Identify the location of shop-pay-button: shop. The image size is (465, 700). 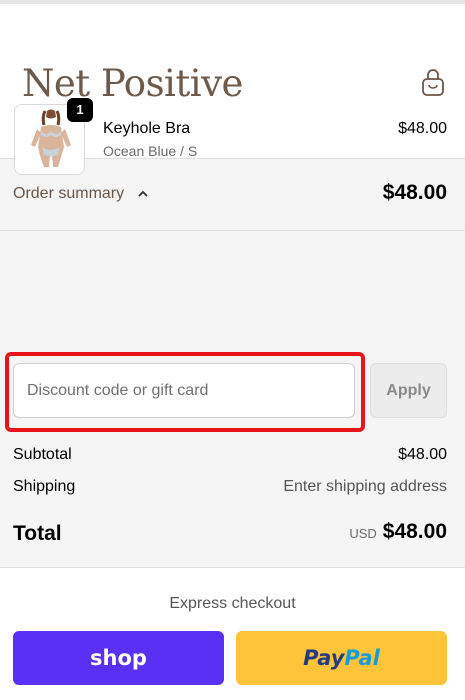
(118, 658).